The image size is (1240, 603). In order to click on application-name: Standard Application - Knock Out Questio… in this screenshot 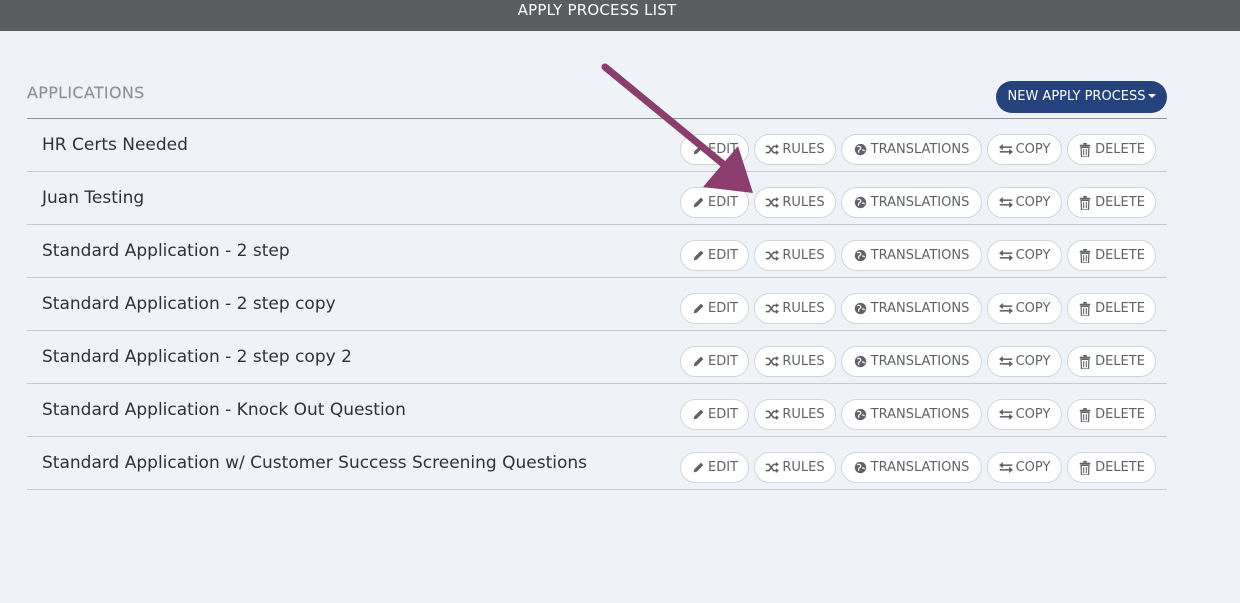, I will do `click(224, 410)`.